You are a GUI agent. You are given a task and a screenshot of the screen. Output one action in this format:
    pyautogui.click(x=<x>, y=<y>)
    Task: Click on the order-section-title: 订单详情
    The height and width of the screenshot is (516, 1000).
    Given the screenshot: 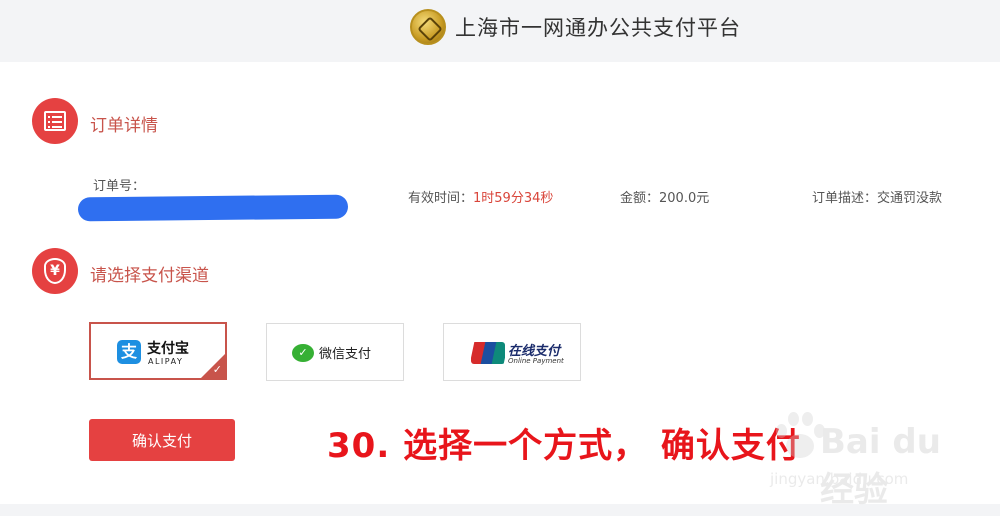 What is the action you would take?
    pyautogui.click(x=124, y=126)
    